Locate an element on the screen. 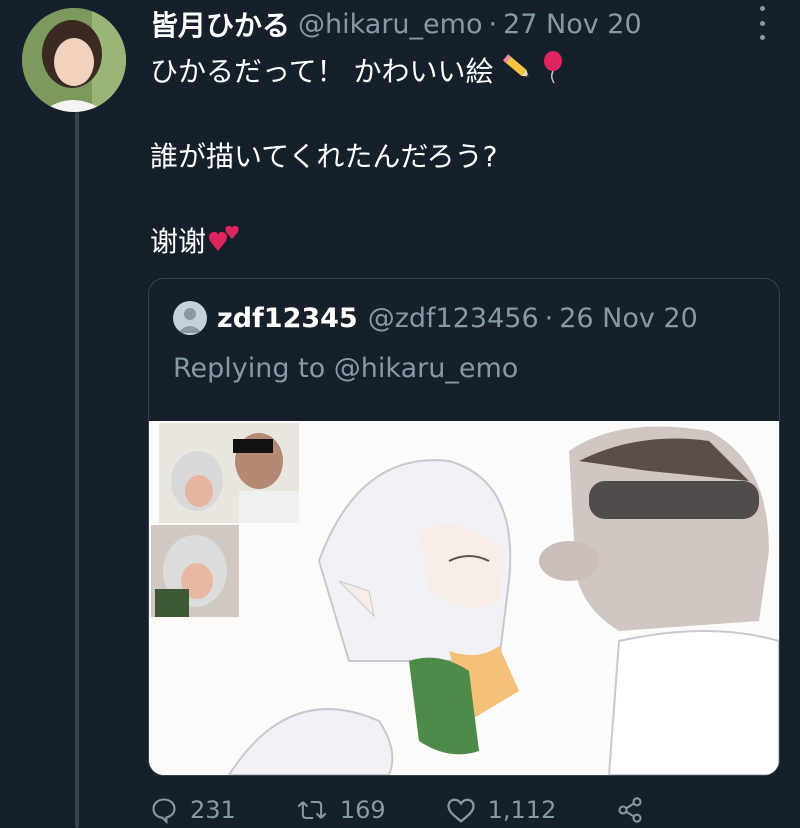 The height and width of the screenshot is (828, 800). share-button is located at coordinates (636, 810).